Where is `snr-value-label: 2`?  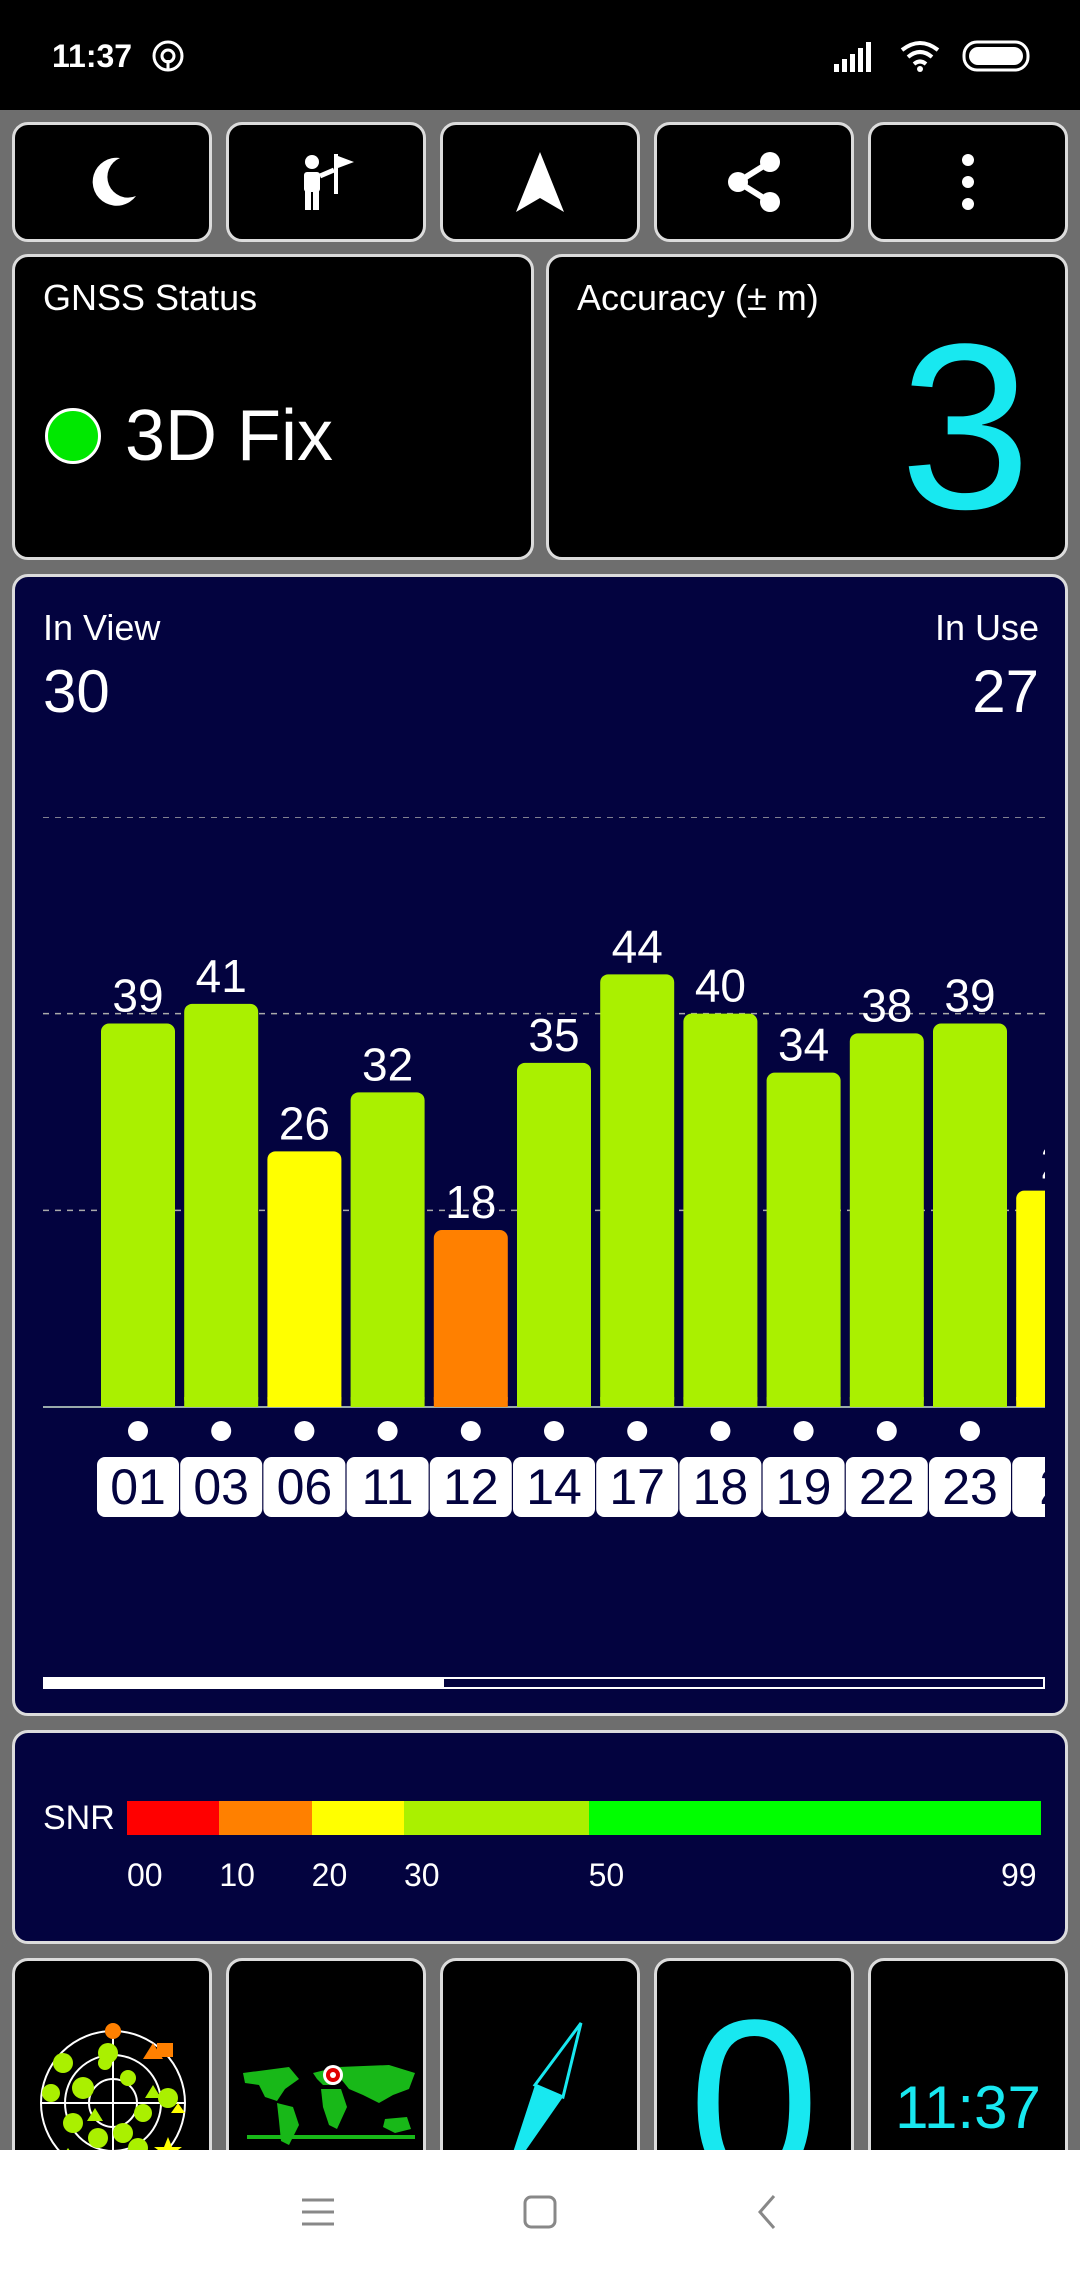 snr-value-label: 2 is located at coordinates (1042, 1163).